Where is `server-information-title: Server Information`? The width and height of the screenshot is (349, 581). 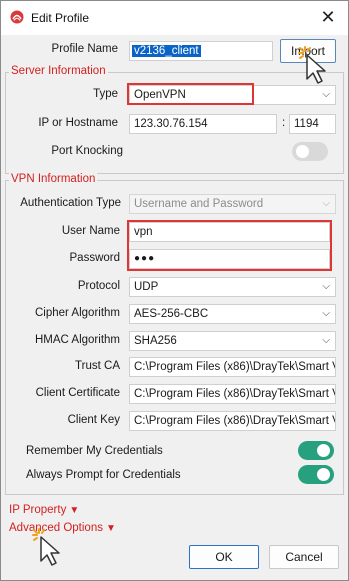 server-information-title: Server Information is located at coordinates (58, 71).